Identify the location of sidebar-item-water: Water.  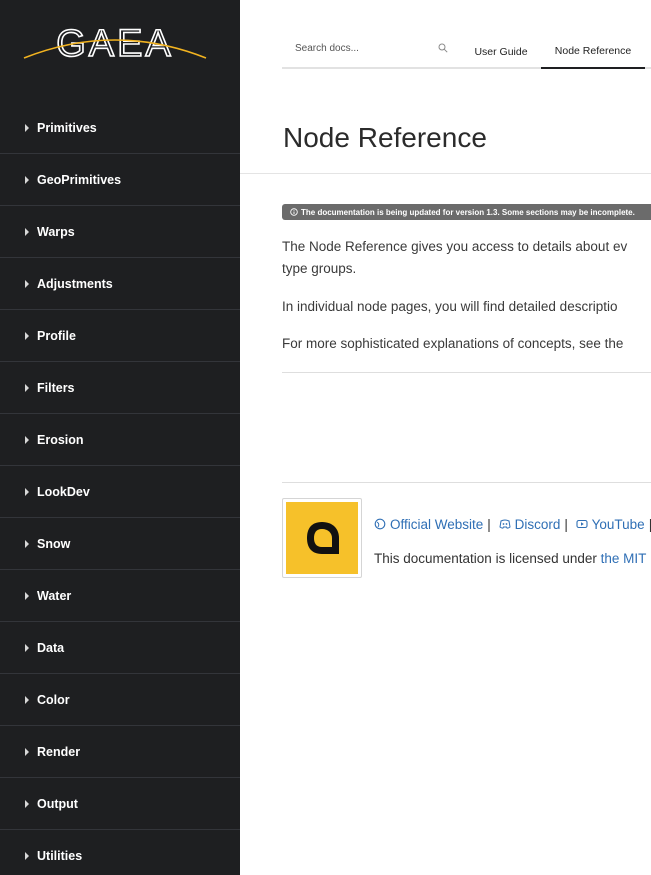
(120, 596).